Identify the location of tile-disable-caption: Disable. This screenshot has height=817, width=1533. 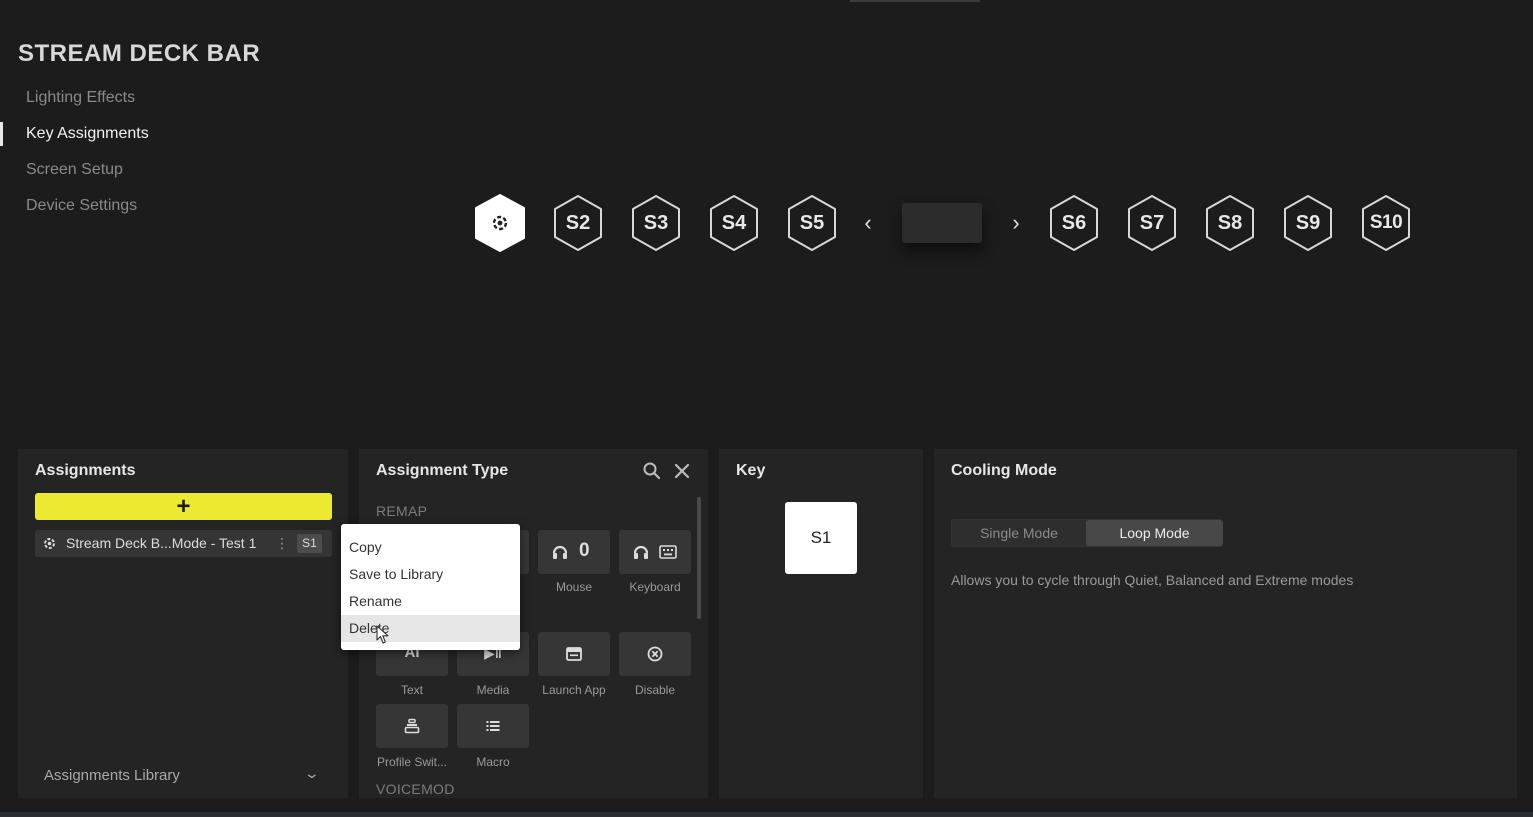
(655, 690).